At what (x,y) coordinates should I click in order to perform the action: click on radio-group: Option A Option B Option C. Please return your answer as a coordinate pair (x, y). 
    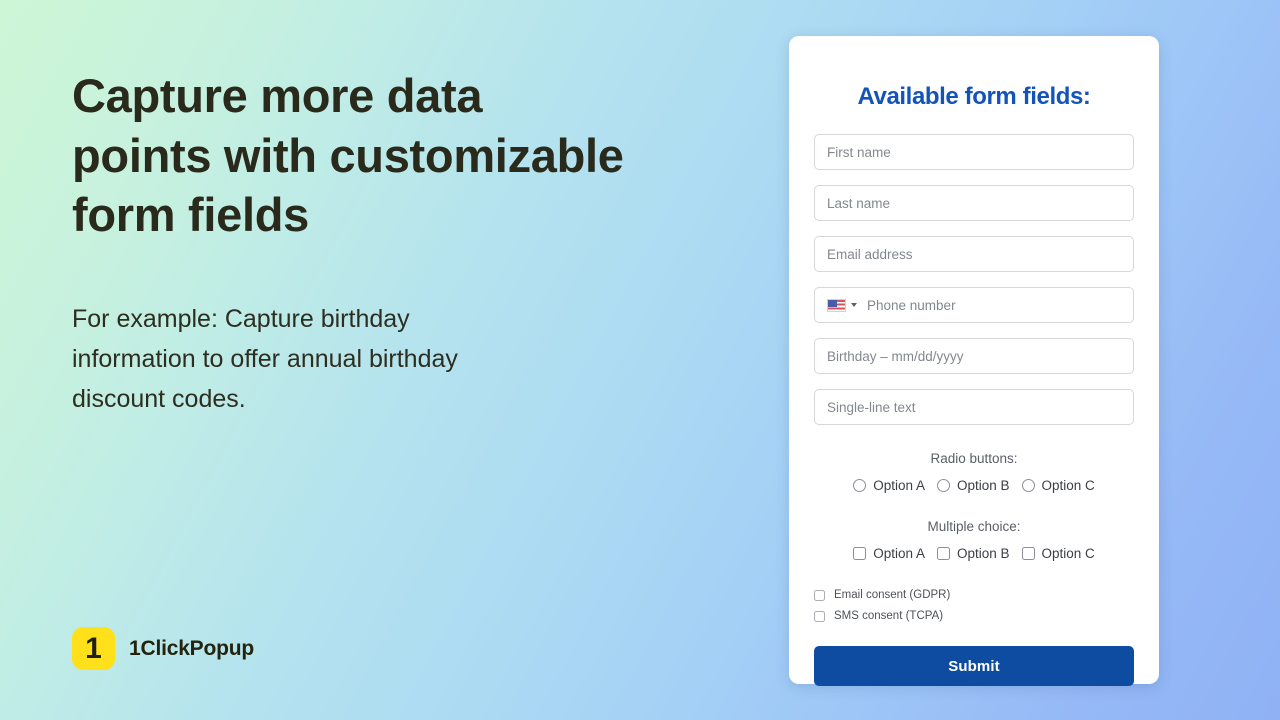
    Looking at the image, I should click on (974, 485).